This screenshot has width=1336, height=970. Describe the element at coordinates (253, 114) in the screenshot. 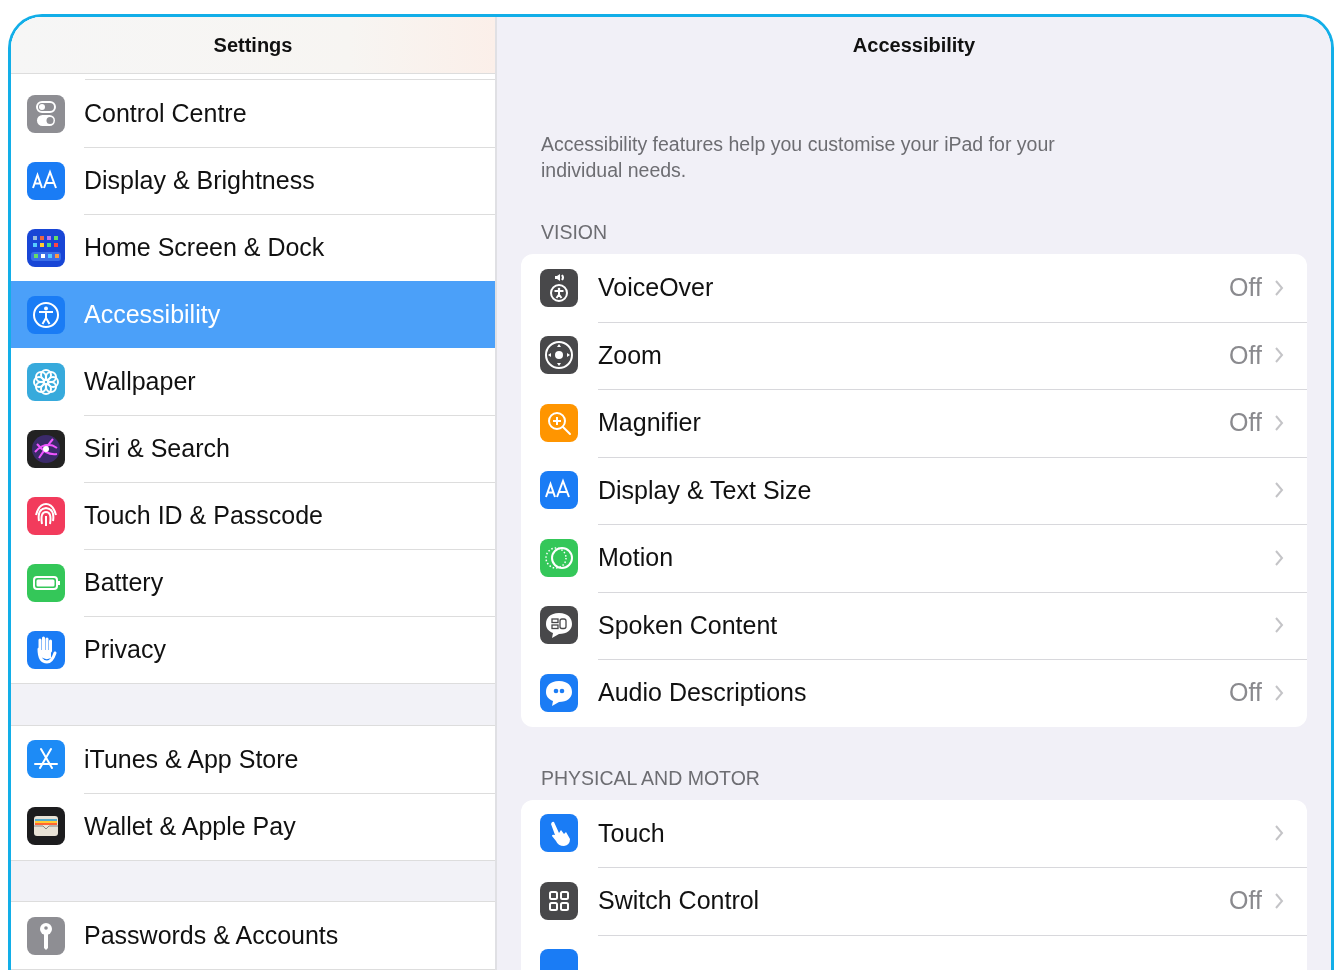

I see `sidebar-item: Control Centre` at that location.